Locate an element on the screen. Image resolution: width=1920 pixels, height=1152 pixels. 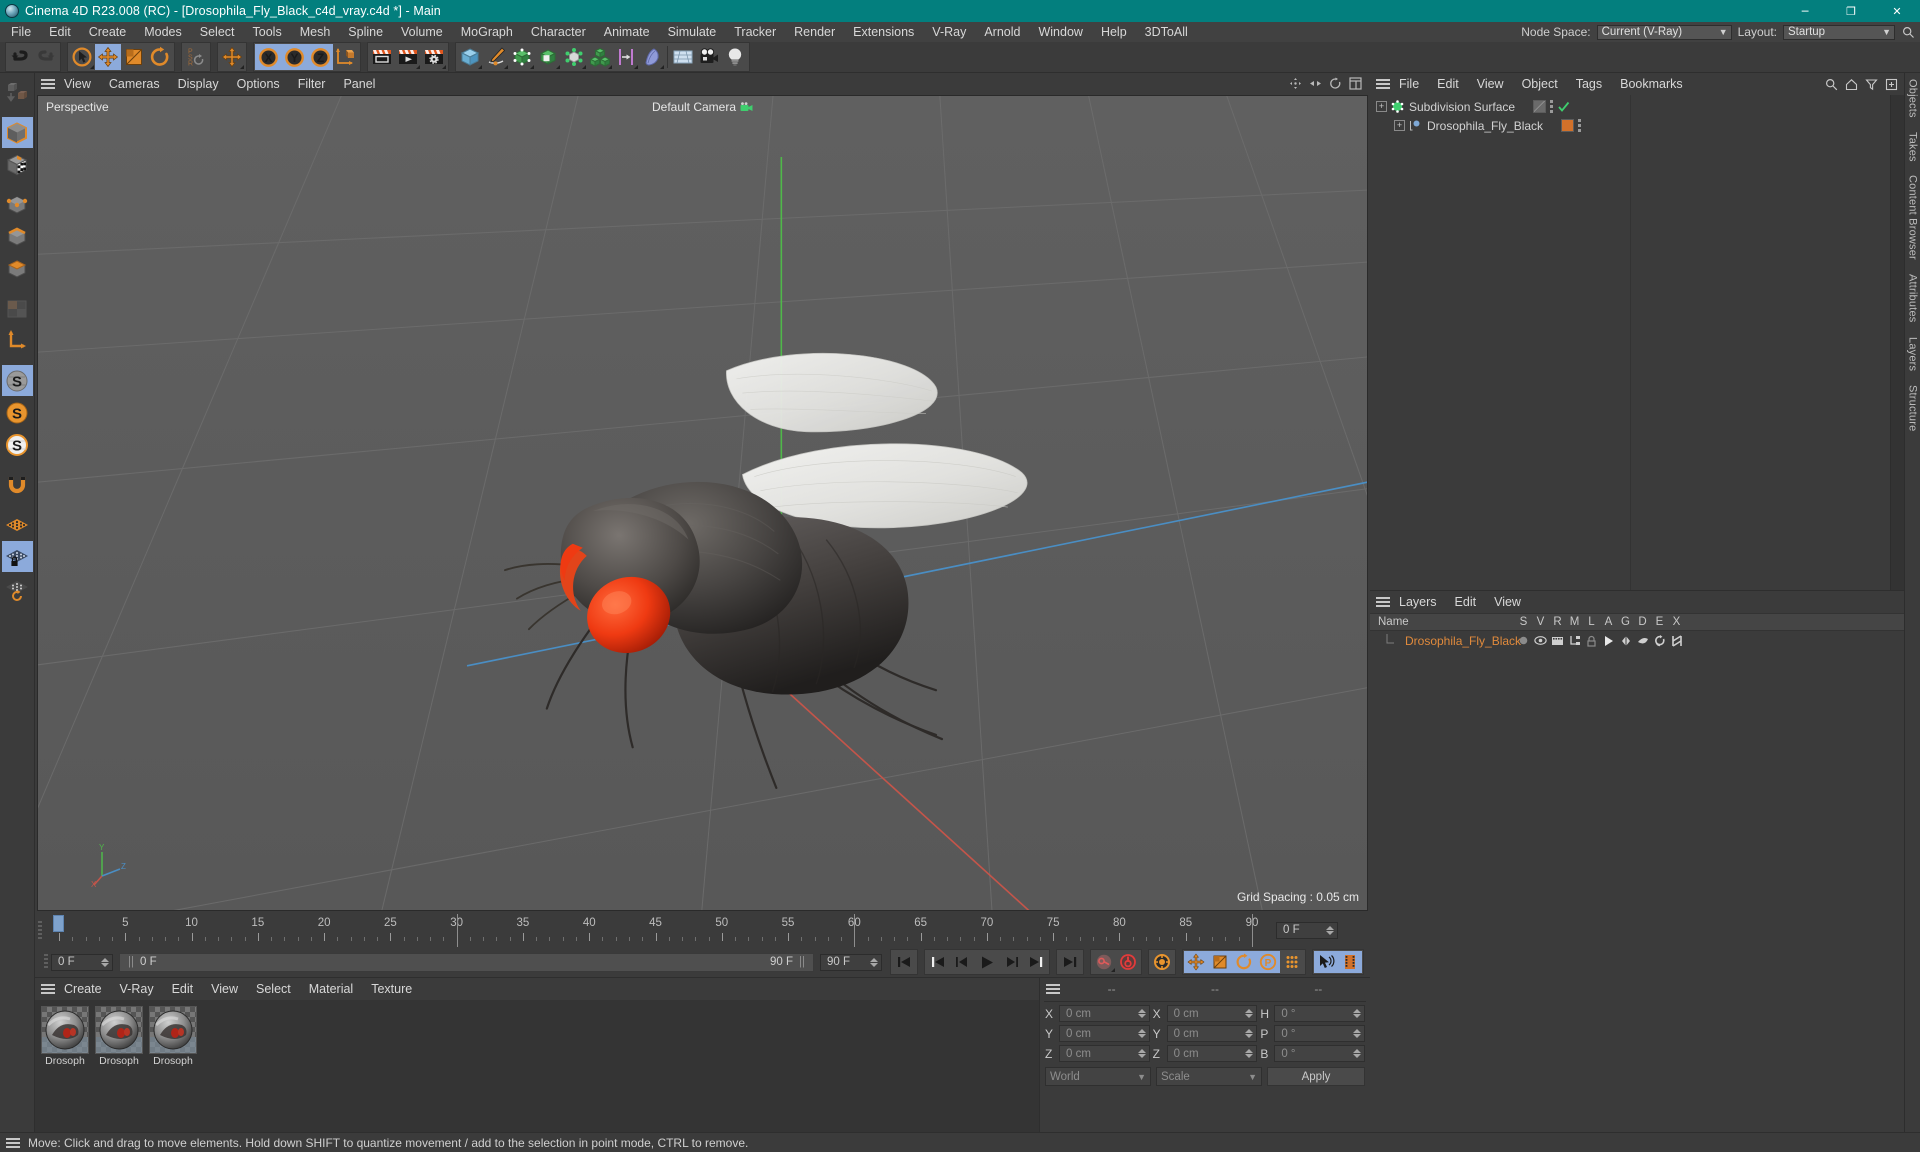
menu-item-modes: Modes is located at coordinates (163, 32).